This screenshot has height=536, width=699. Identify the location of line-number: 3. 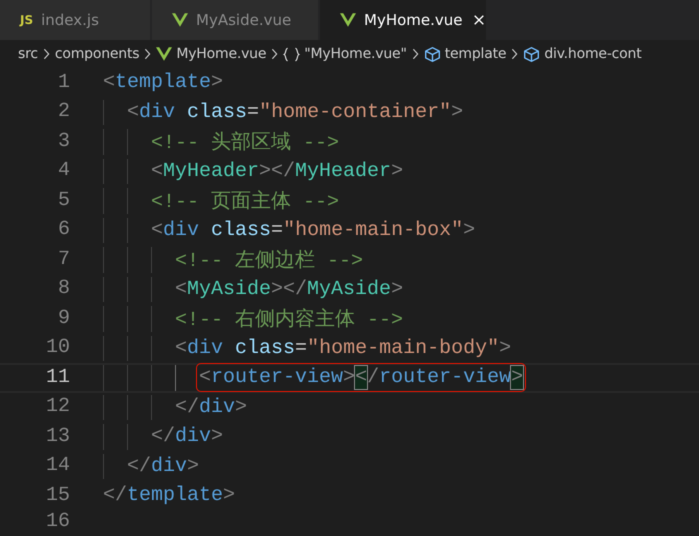
(63, 141).